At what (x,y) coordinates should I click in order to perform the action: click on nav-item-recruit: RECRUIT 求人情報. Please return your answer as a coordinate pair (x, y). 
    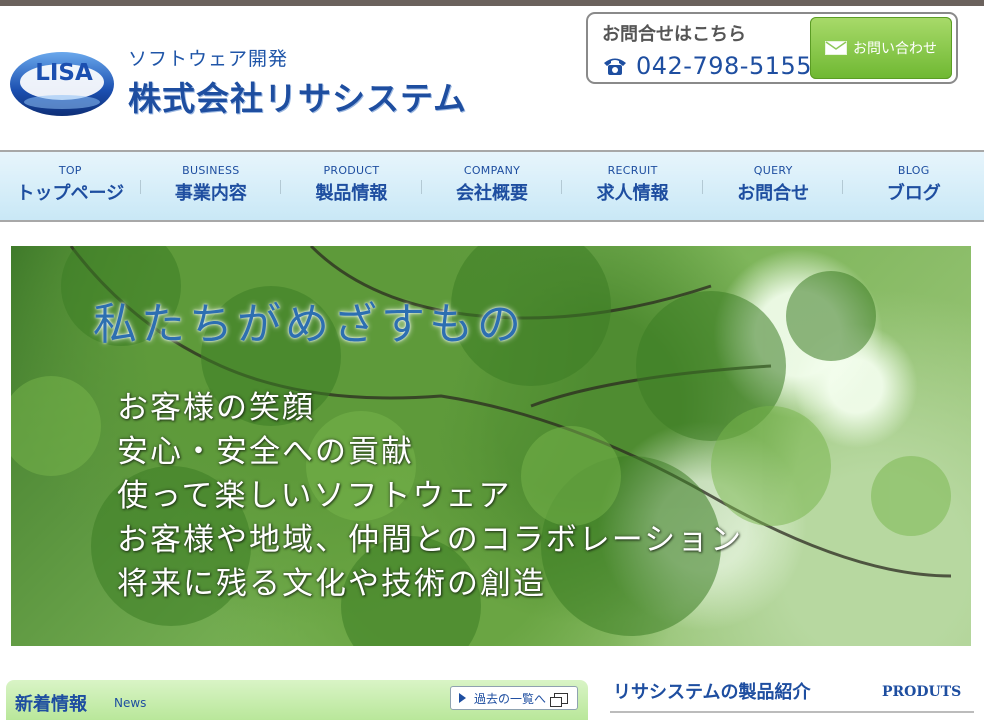
    Looking at the image, I should click on (632, 186).